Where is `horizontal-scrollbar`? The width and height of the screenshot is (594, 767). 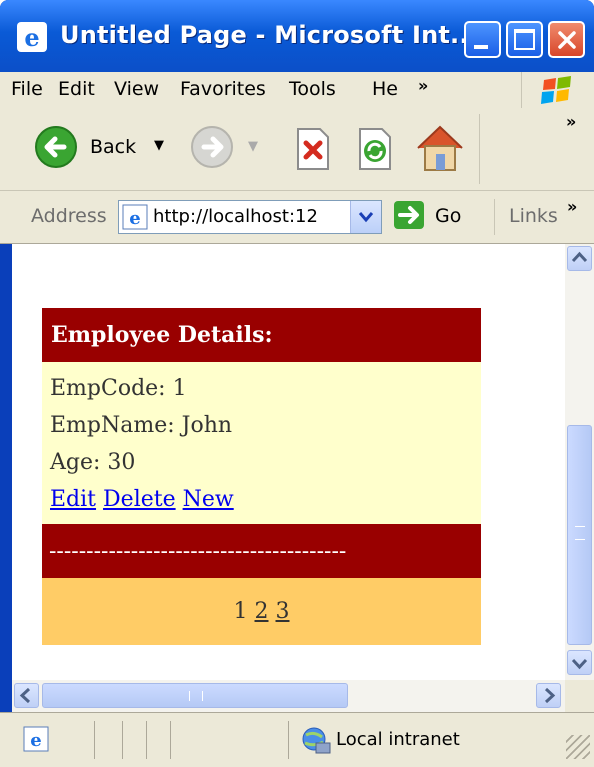
horizontal-scrollbar is located at coordinates (288, 696).